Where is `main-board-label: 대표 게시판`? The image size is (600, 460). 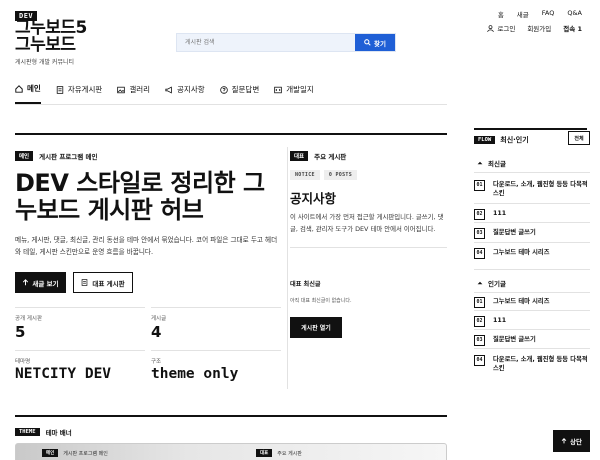 main-board-label: 대표 게시판 is located at coordinates (108, 283).